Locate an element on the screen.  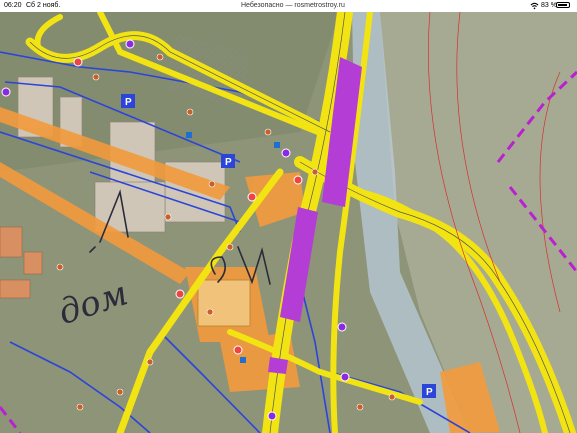
status-date: Сб 2 нояб. is located at coordinates (43, 5).